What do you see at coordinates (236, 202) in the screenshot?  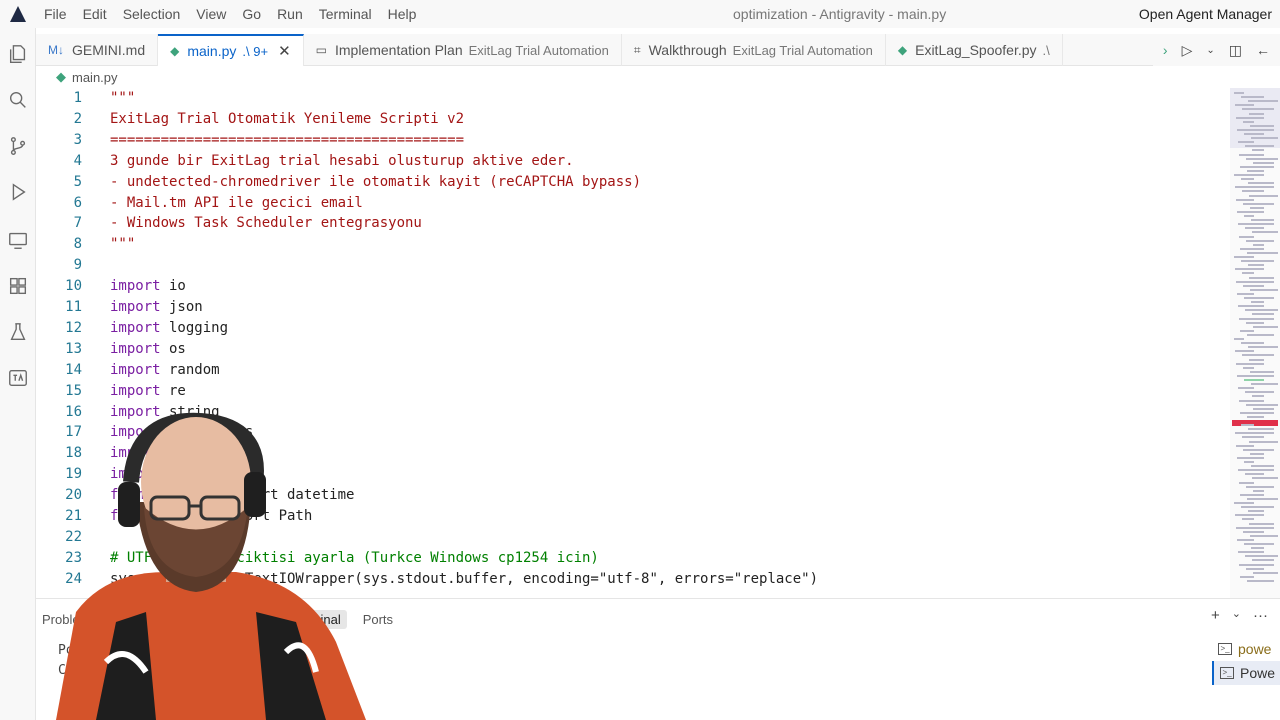 I see `code-text: - Mail.tm API ile gecici email` at bounding box center [236, 202].